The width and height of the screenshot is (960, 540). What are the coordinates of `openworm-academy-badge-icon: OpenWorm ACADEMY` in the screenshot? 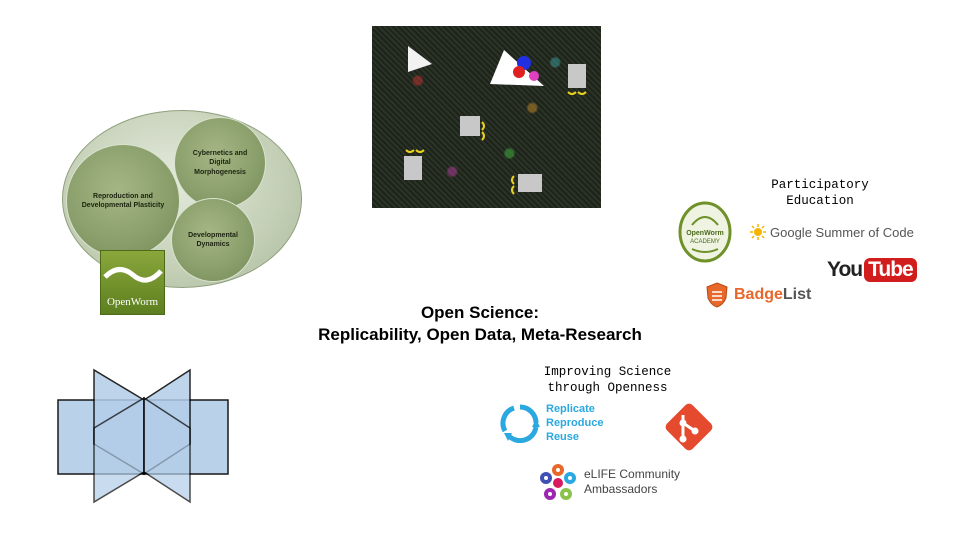 It's located at (705, 232).